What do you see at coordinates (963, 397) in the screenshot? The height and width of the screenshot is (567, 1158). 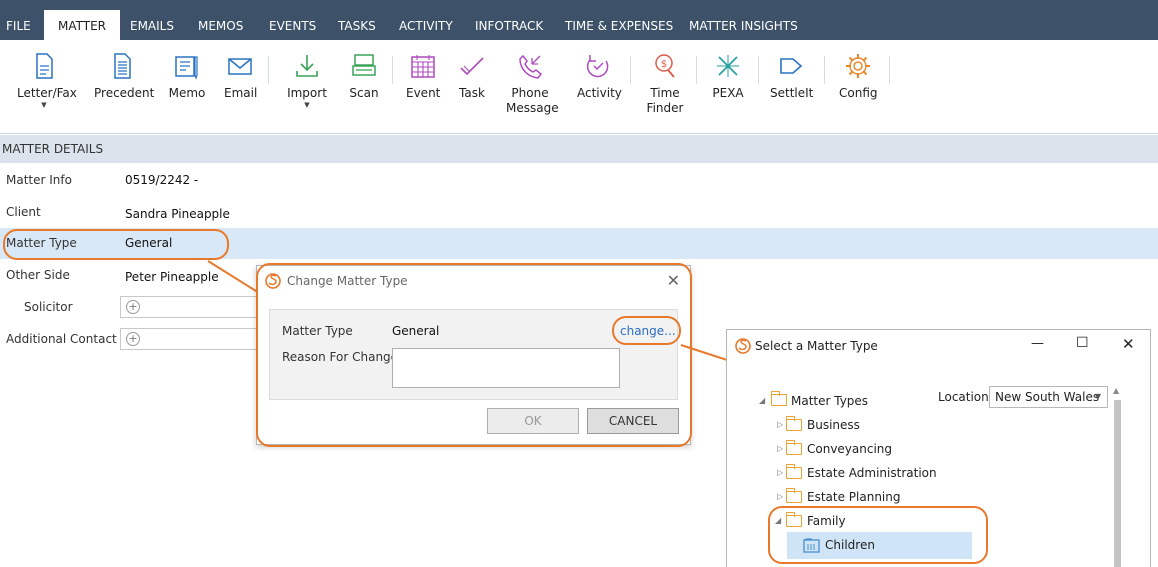 I see `location-label: Location` at bounding box center [963, 397].